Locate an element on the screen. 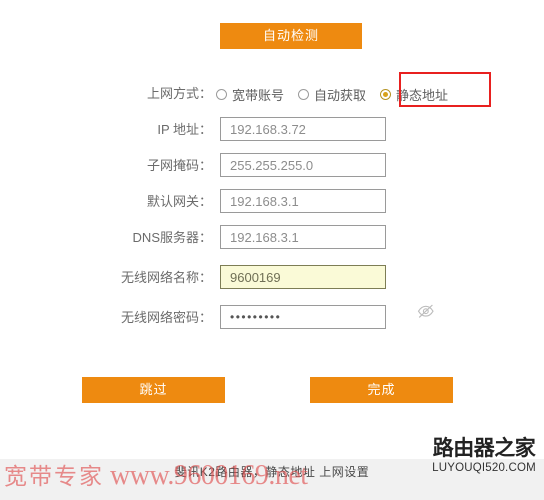  connection-mode-label: 上网方式： is located at coordinates (179, 93).